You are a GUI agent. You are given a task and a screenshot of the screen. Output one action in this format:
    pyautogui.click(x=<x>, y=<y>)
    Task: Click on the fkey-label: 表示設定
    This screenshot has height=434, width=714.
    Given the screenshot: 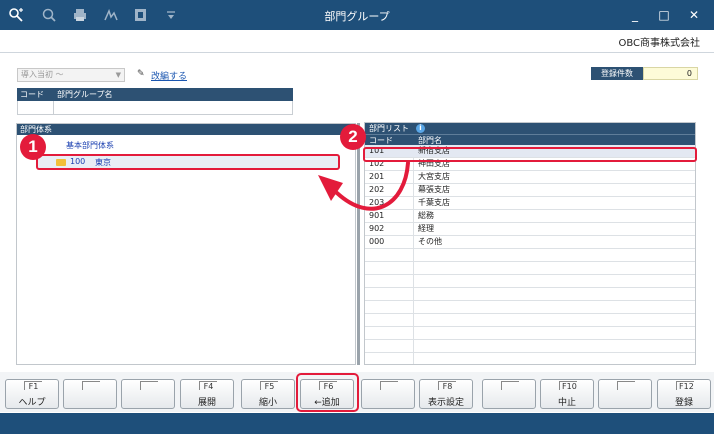 What is the action you would take?
    pyautogui.click(x=445, y=403)
    